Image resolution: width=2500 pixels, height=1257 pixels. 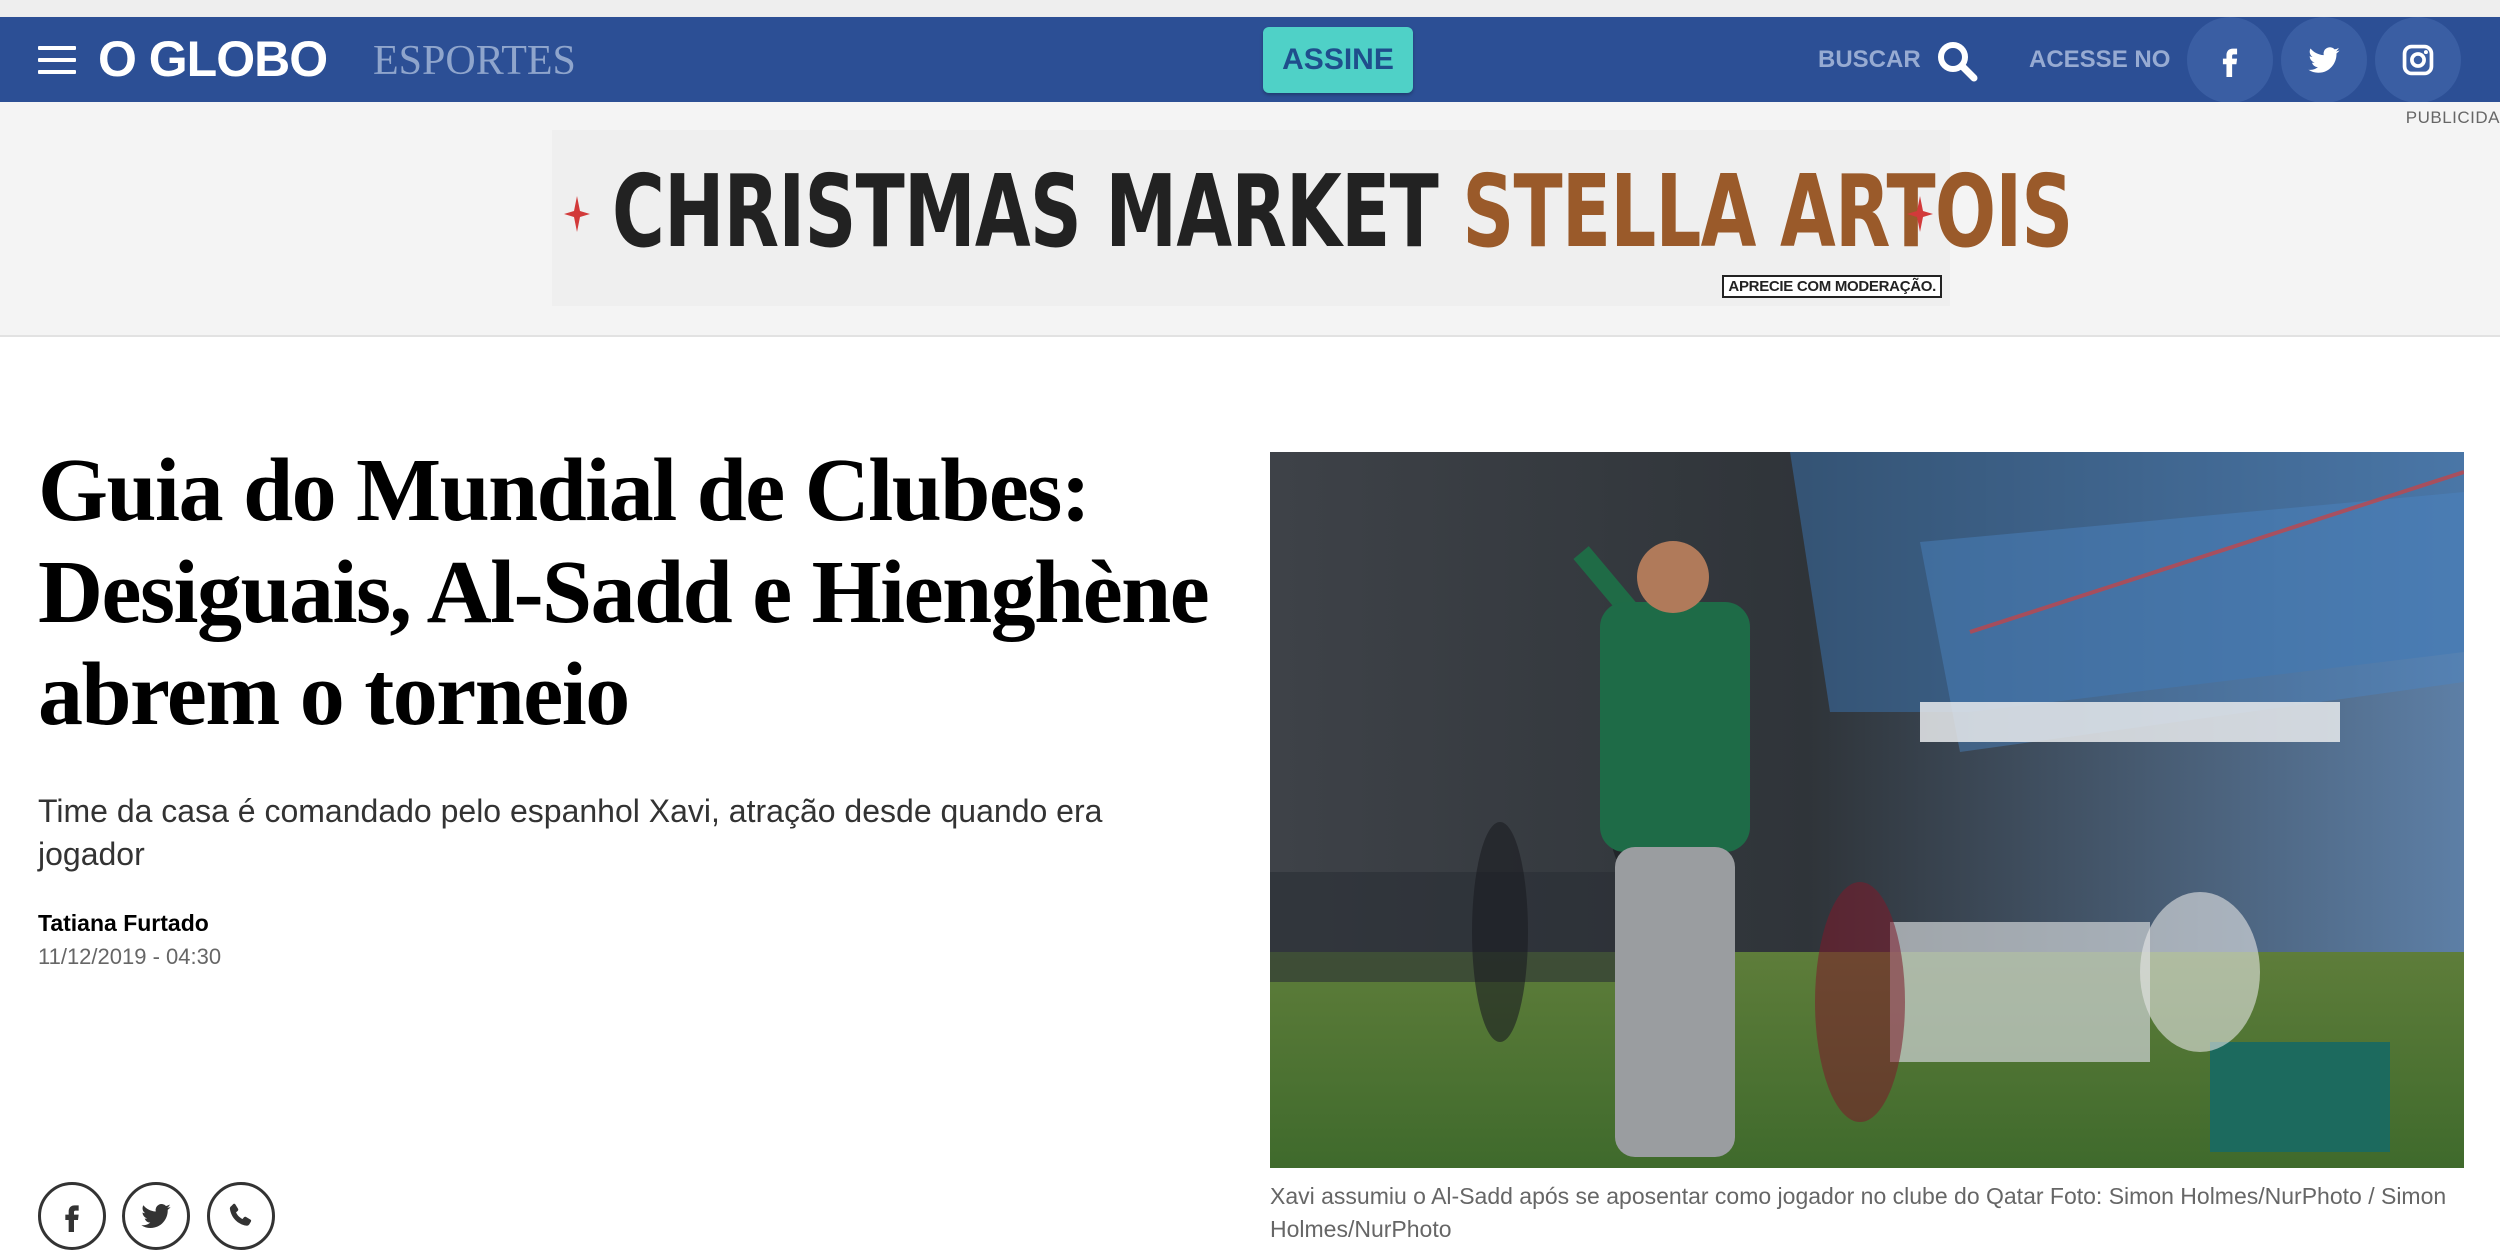 What do you see at coordinates (123, 923) in the screenshot?
I see `article-author: Tatiana Furtado` at bounding box center [123, 923].